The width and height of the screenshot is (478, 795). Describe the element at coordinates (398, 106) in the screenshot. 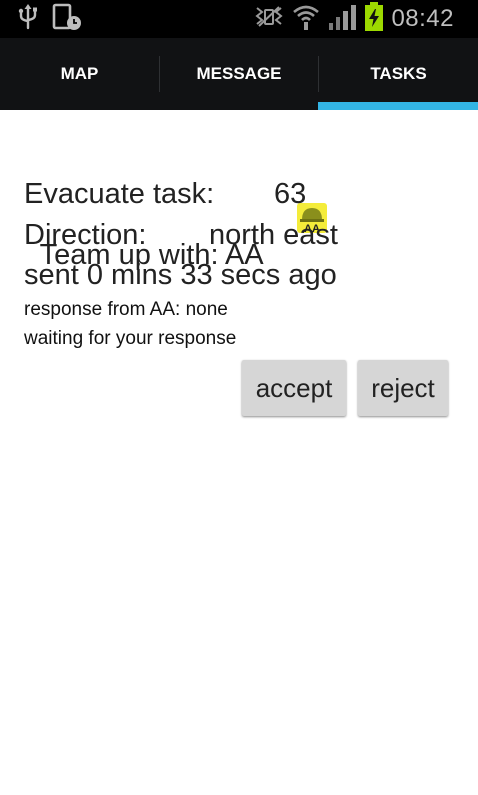

I see `selected-tab-indicator` at that location.